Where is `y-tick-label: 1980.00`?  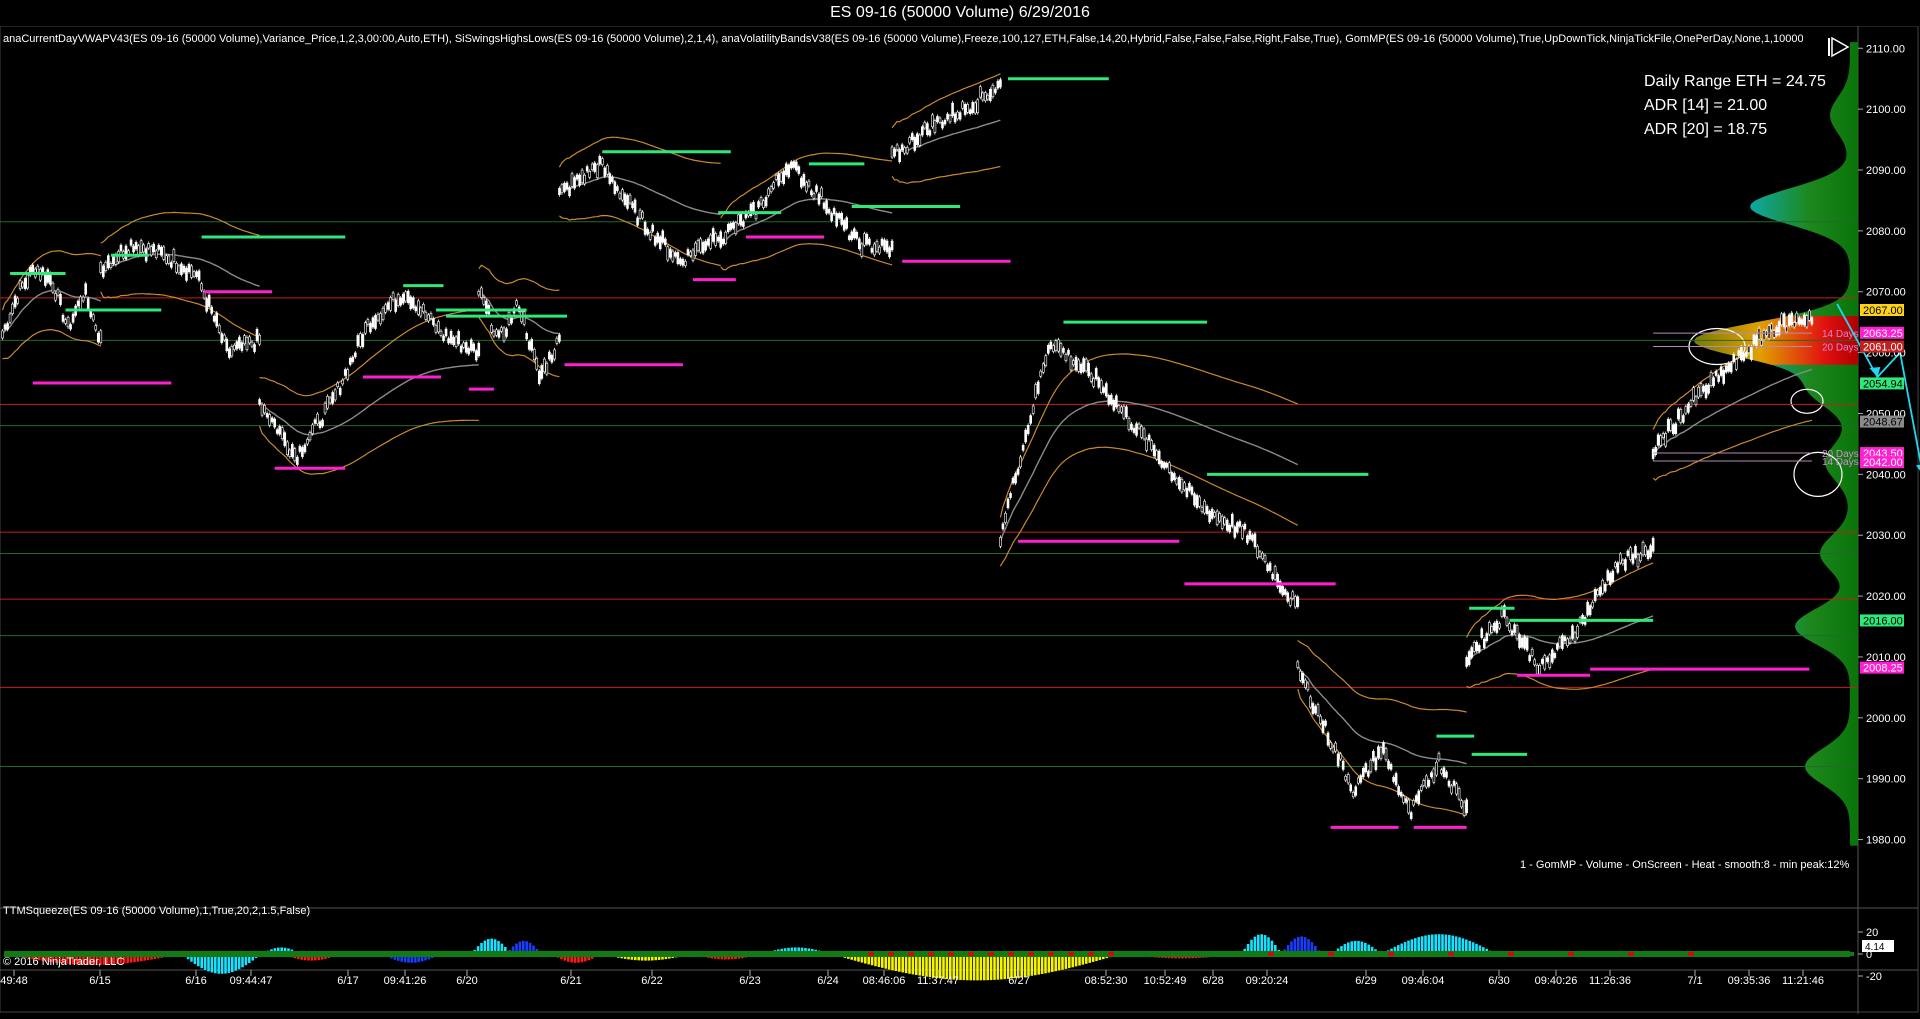
y-tick-label: 1980.00 is located at coordinates (1886, 841).